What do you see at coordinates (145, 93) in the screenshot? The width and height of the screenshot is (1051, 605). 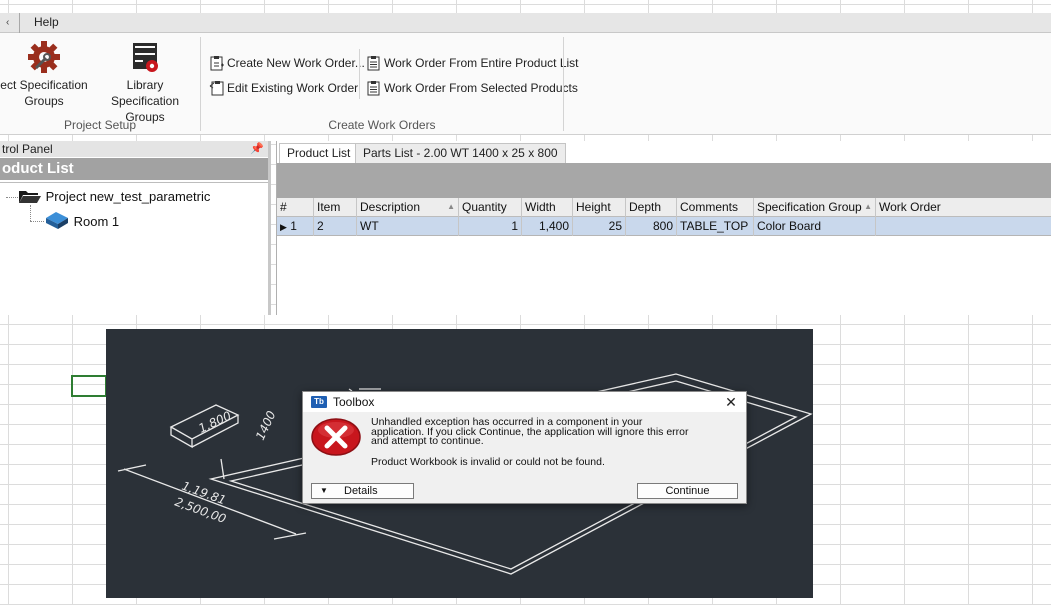 I see `library-specification-groups-label-1: Library Specification` at bounding box center [145, 93].